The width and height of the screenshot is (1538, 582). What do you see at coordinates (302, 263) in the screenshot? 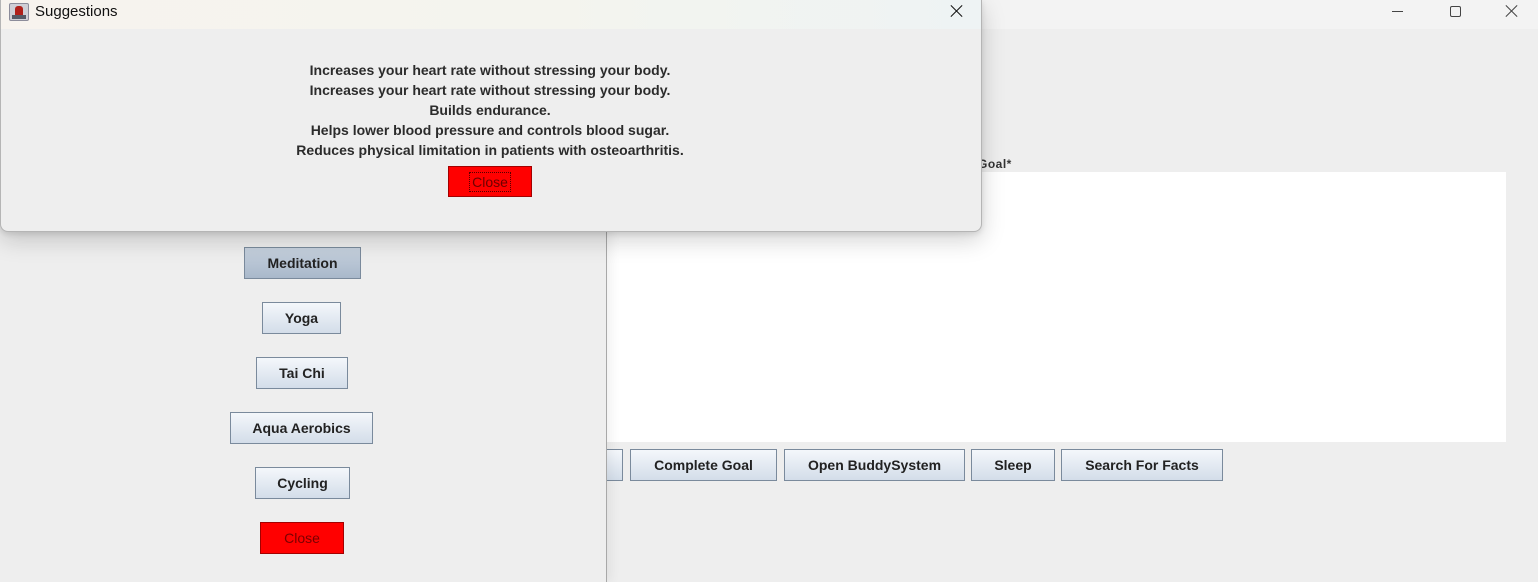
I see `meditation-button: Meditation` at bounding box center [302, 263].